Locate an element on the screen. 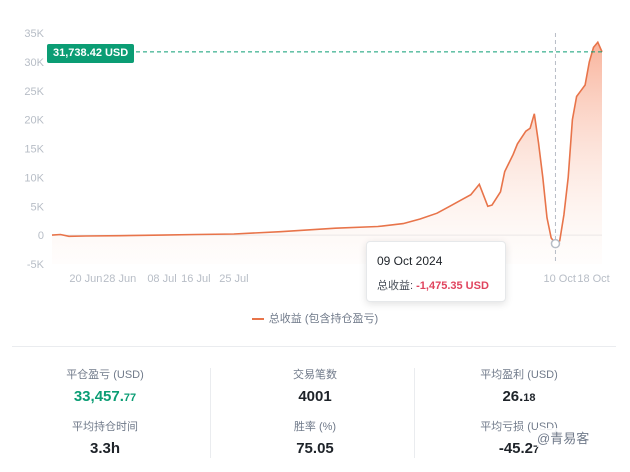 The height and width of the screenshot is (472, 630). stat-win-rate: 胜率 (%) 75.05 is located at coordinates (315, 439).